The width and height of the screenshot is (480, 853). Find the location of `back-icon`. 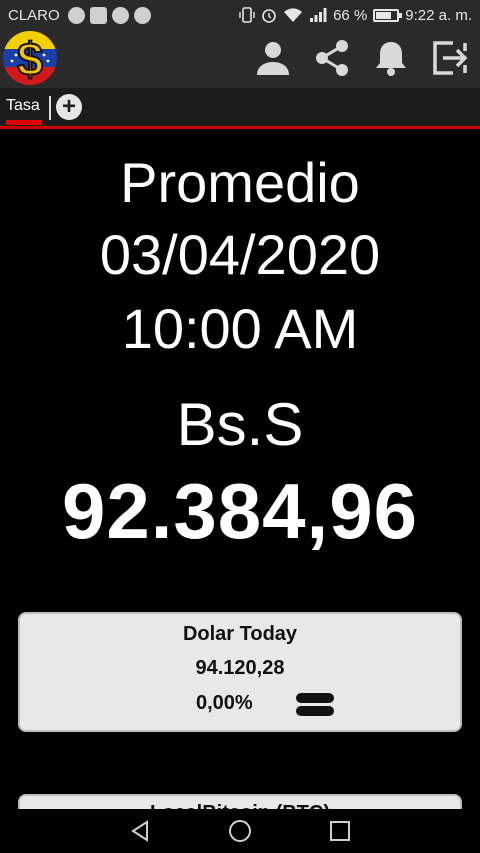

back-icon is located at coordinates (139, 831).